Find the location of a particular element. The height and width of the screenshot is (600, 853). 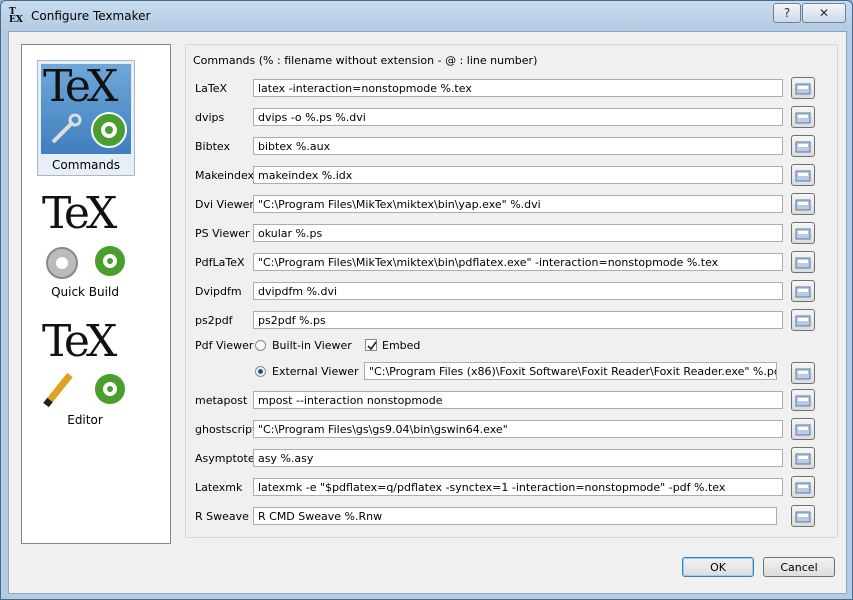

label-pdflatex: PdfLaTeX is located at coordinates (220, 262).